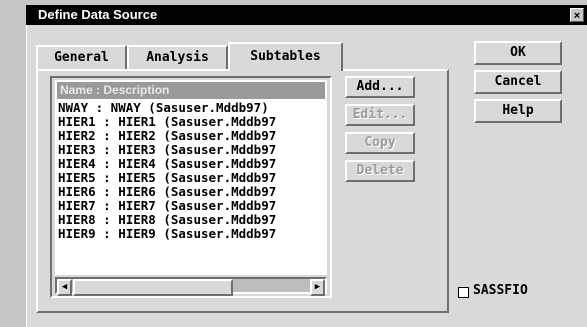 Image resolution: width=587 pixels, height=327 pixels. I want to click on left-arrow-icon: ◀, so click(64, 287).